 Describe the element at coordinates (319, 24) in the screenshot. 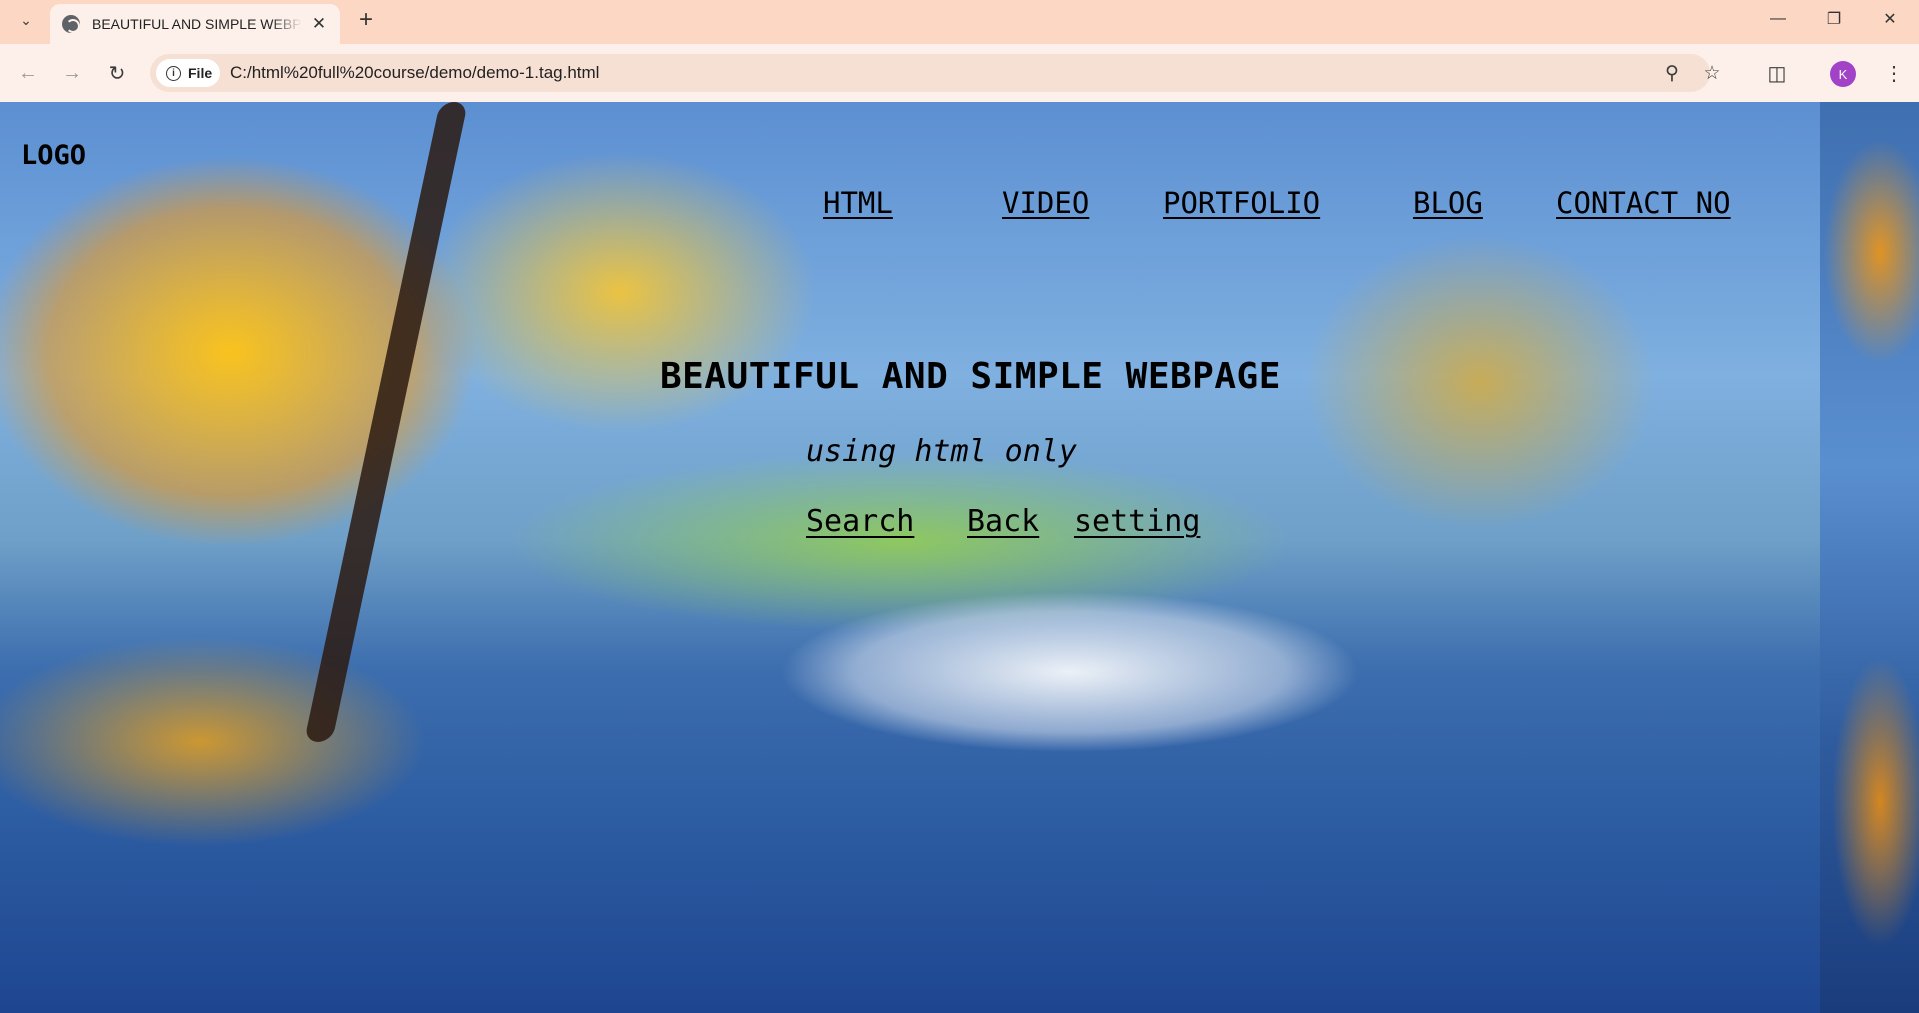

I see `close-icon: ✕` at that location.